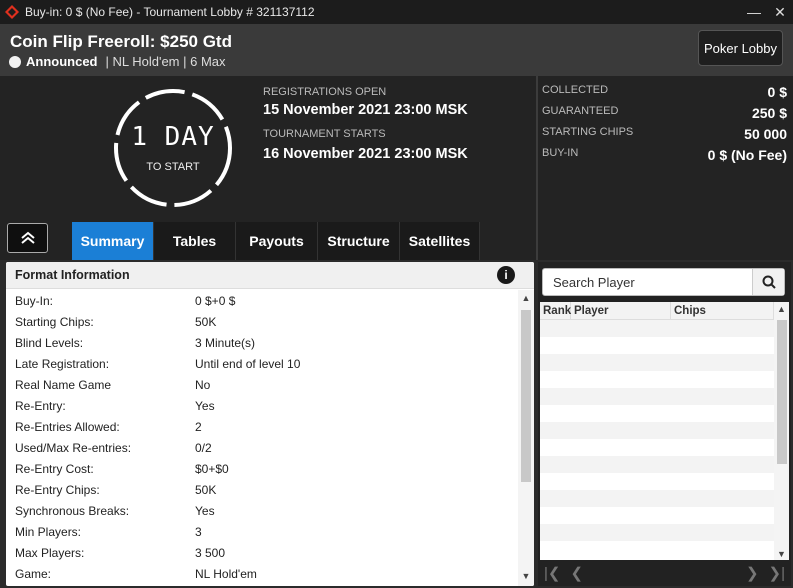  Describe the element at coordinates (226, 573) in the screenshot. I see `format-row-value: NL Hold'em` at that location.